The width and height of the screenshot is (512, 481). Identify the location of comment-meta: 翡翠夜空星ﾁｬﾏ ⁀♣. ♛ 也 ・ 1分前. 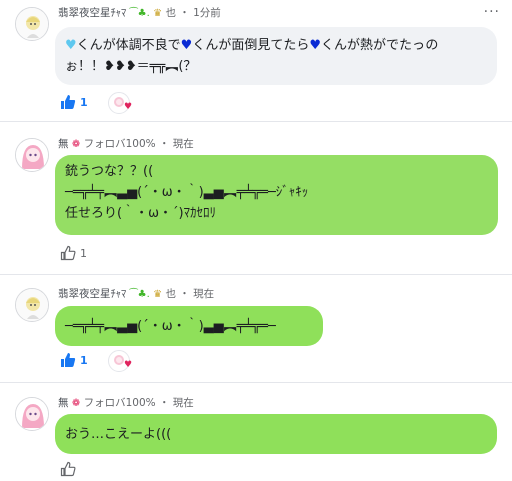
(139, 12).